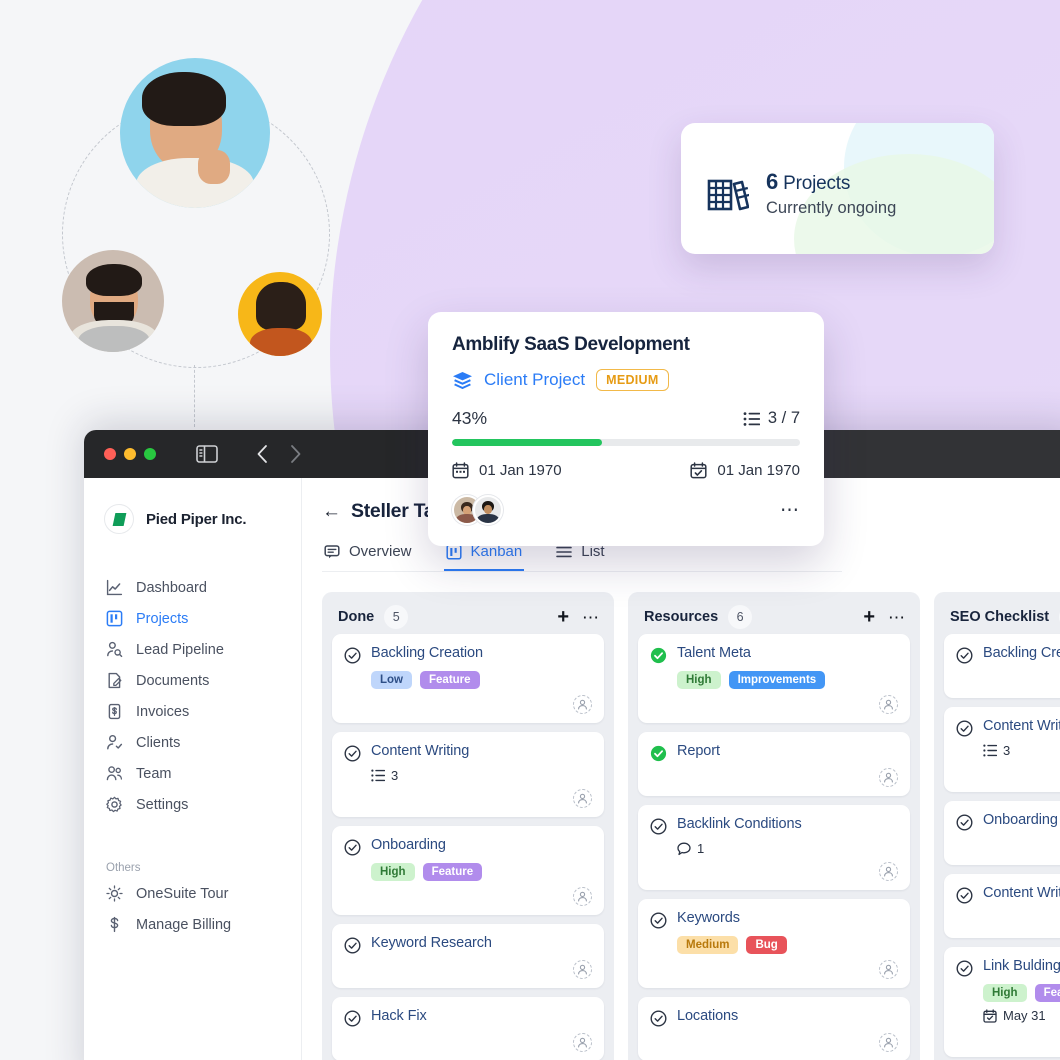  What do you see at coordinates (534, 380) in the screenshot?
I see `project-type: Client Project` at bounding box center [534, 380].